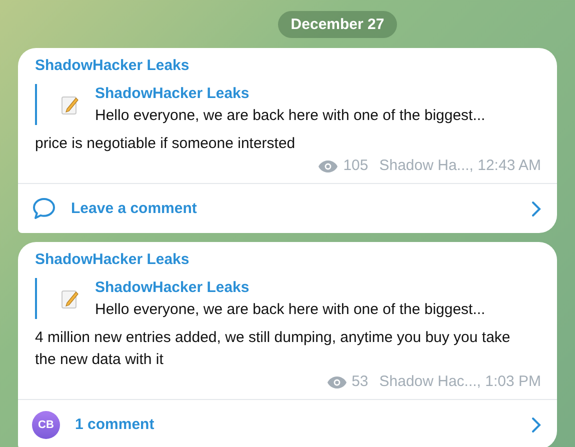 The height and width of the screenshot is (447, 575). Describe the element at coordinates (287, 208) in the screenshot. I see `comments-link: Leave a comment` at that location.